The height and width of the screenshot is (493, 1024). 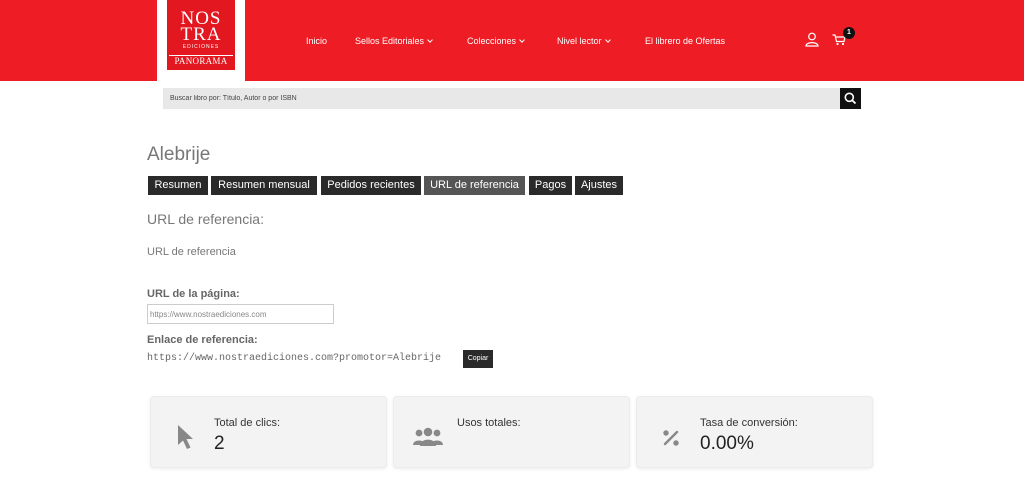 I want to click on stat-label: Total de clics:, so click(x=247, y=423).